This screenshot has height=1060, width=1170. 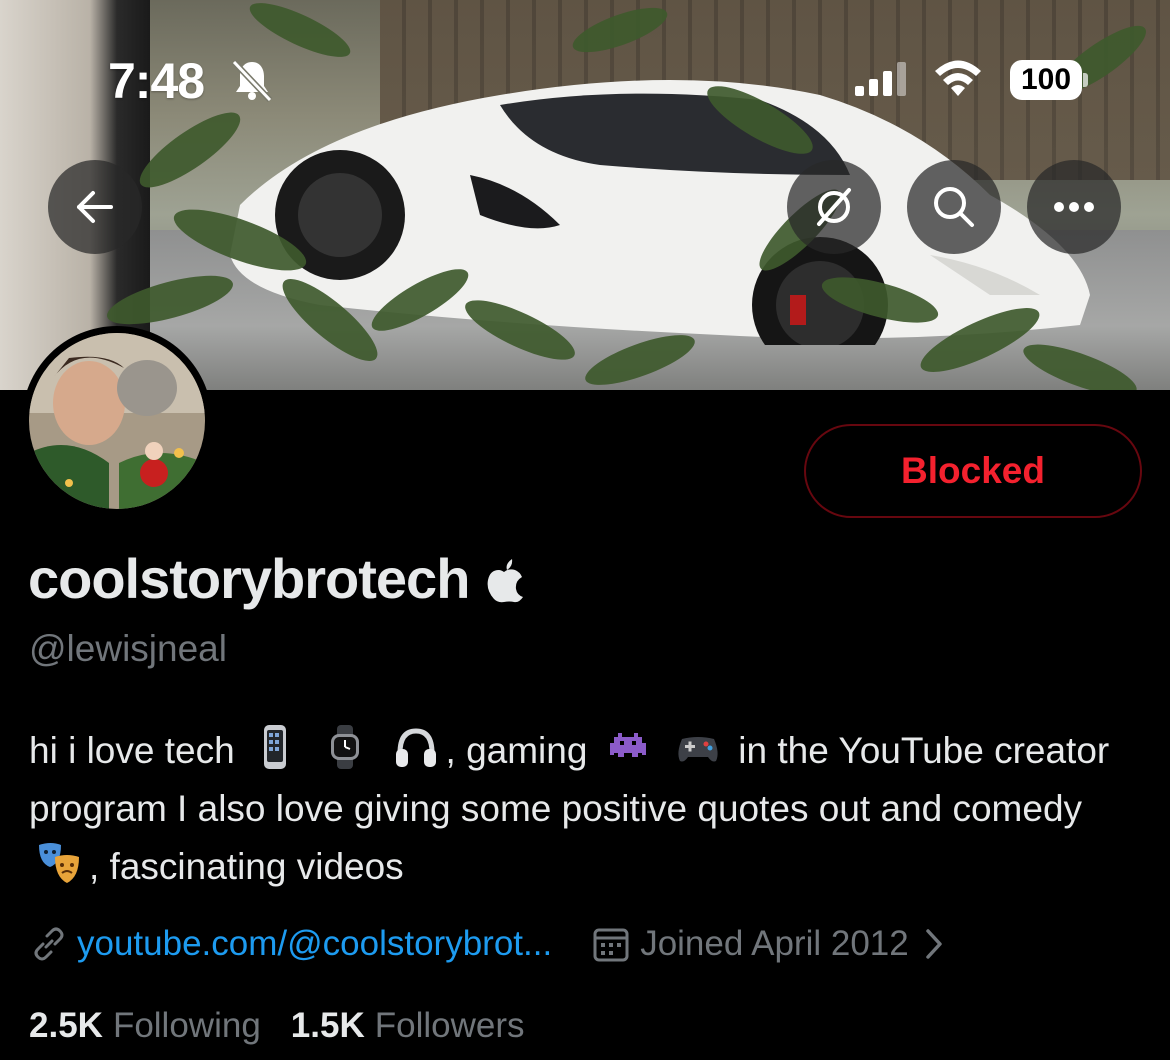 I want to click on cellular-signal-icon, so click(x=880, y=79).